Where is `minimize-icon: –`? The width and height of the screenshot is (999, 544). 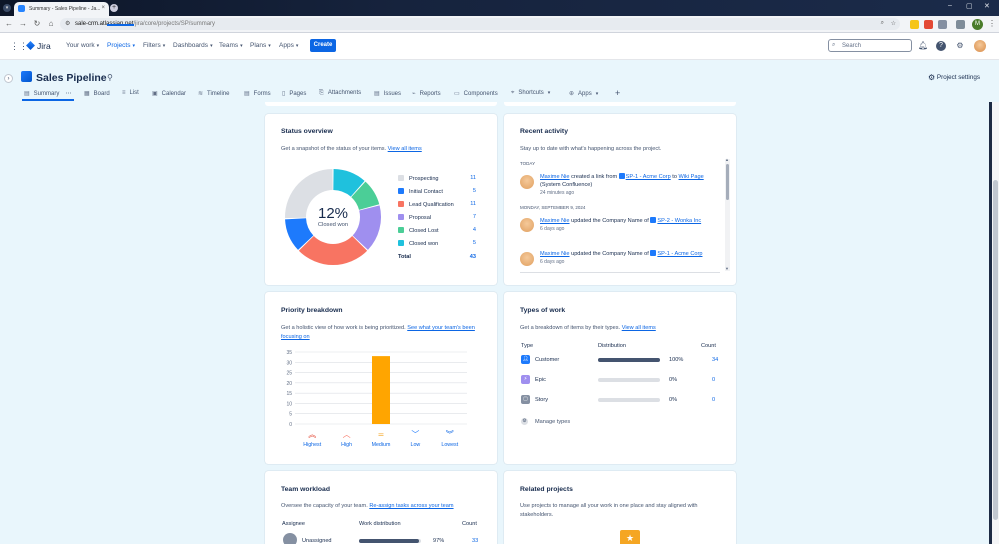 minimize-icon: – is located at coordinates (950, 5).